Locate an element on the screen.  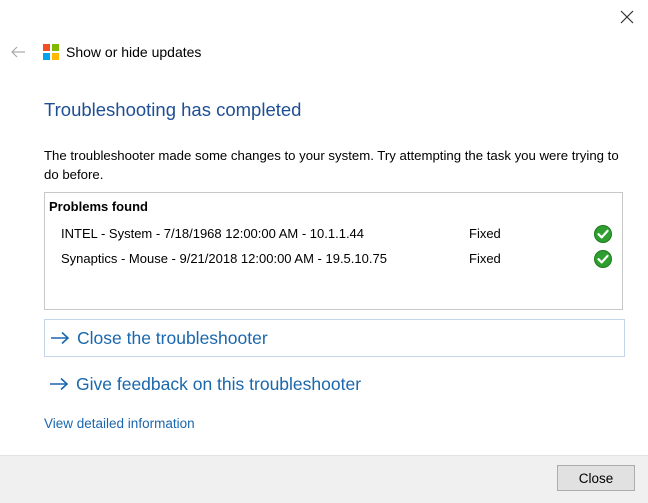
view-detailed-information-link: View detailed information is located at coordinates (119, 423).